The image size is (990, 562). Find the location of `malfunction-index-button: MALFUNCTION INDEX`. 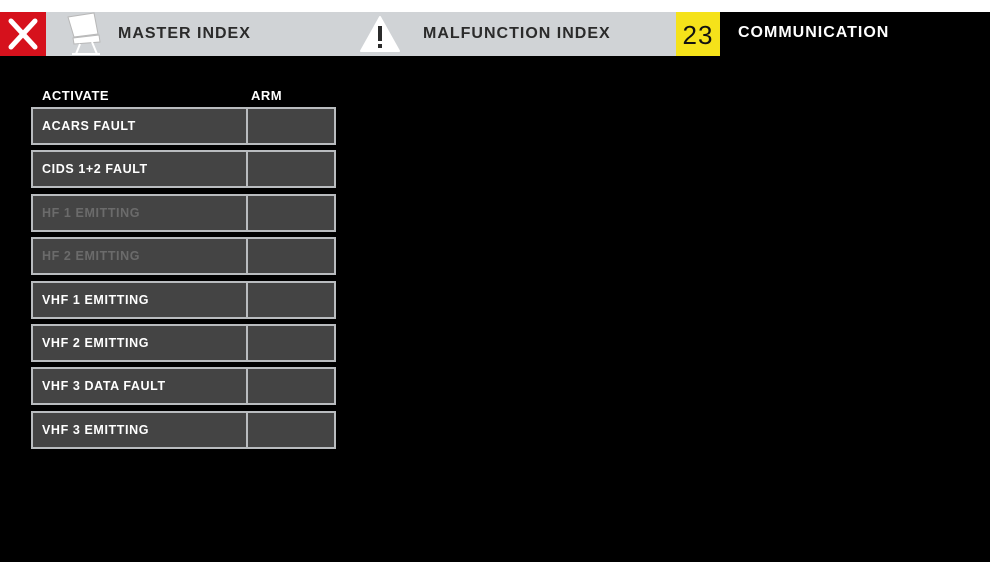

malfunction-index-button: MALFUNCTION INDEX is located at coordinates (510, 34).